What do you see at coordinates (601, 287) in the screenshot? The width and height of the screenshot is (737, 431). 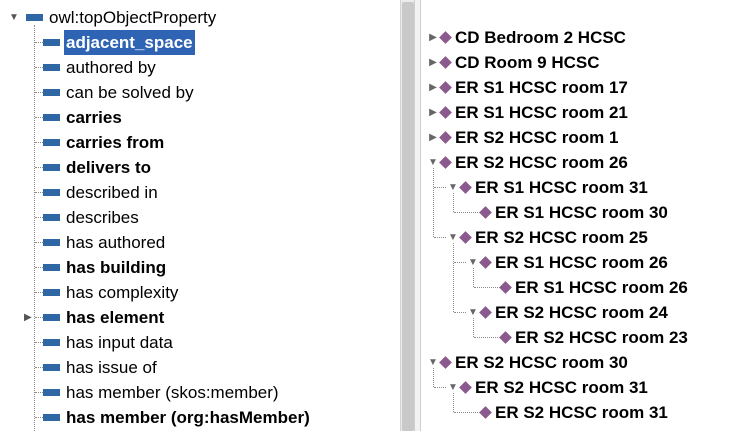 I see `individual-label: ER S1 HCSC room 26` at bounding box center [601, 287].